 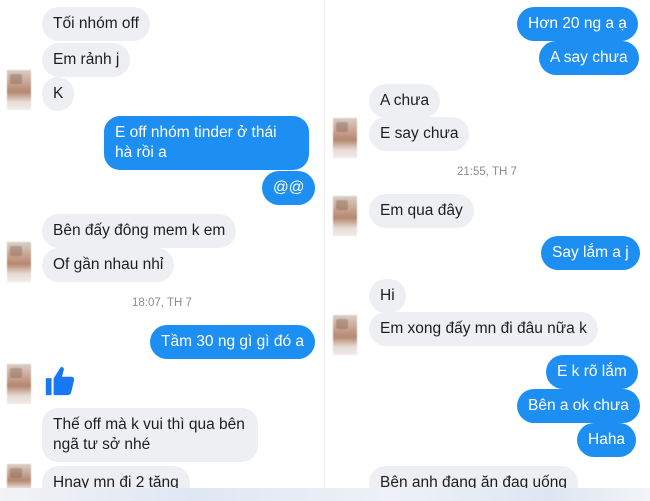 What do you see at coordinates (487, 172) in the screenshot?
I see `timestamp: 21:55, TH 7` at bounding box center [487, 172].